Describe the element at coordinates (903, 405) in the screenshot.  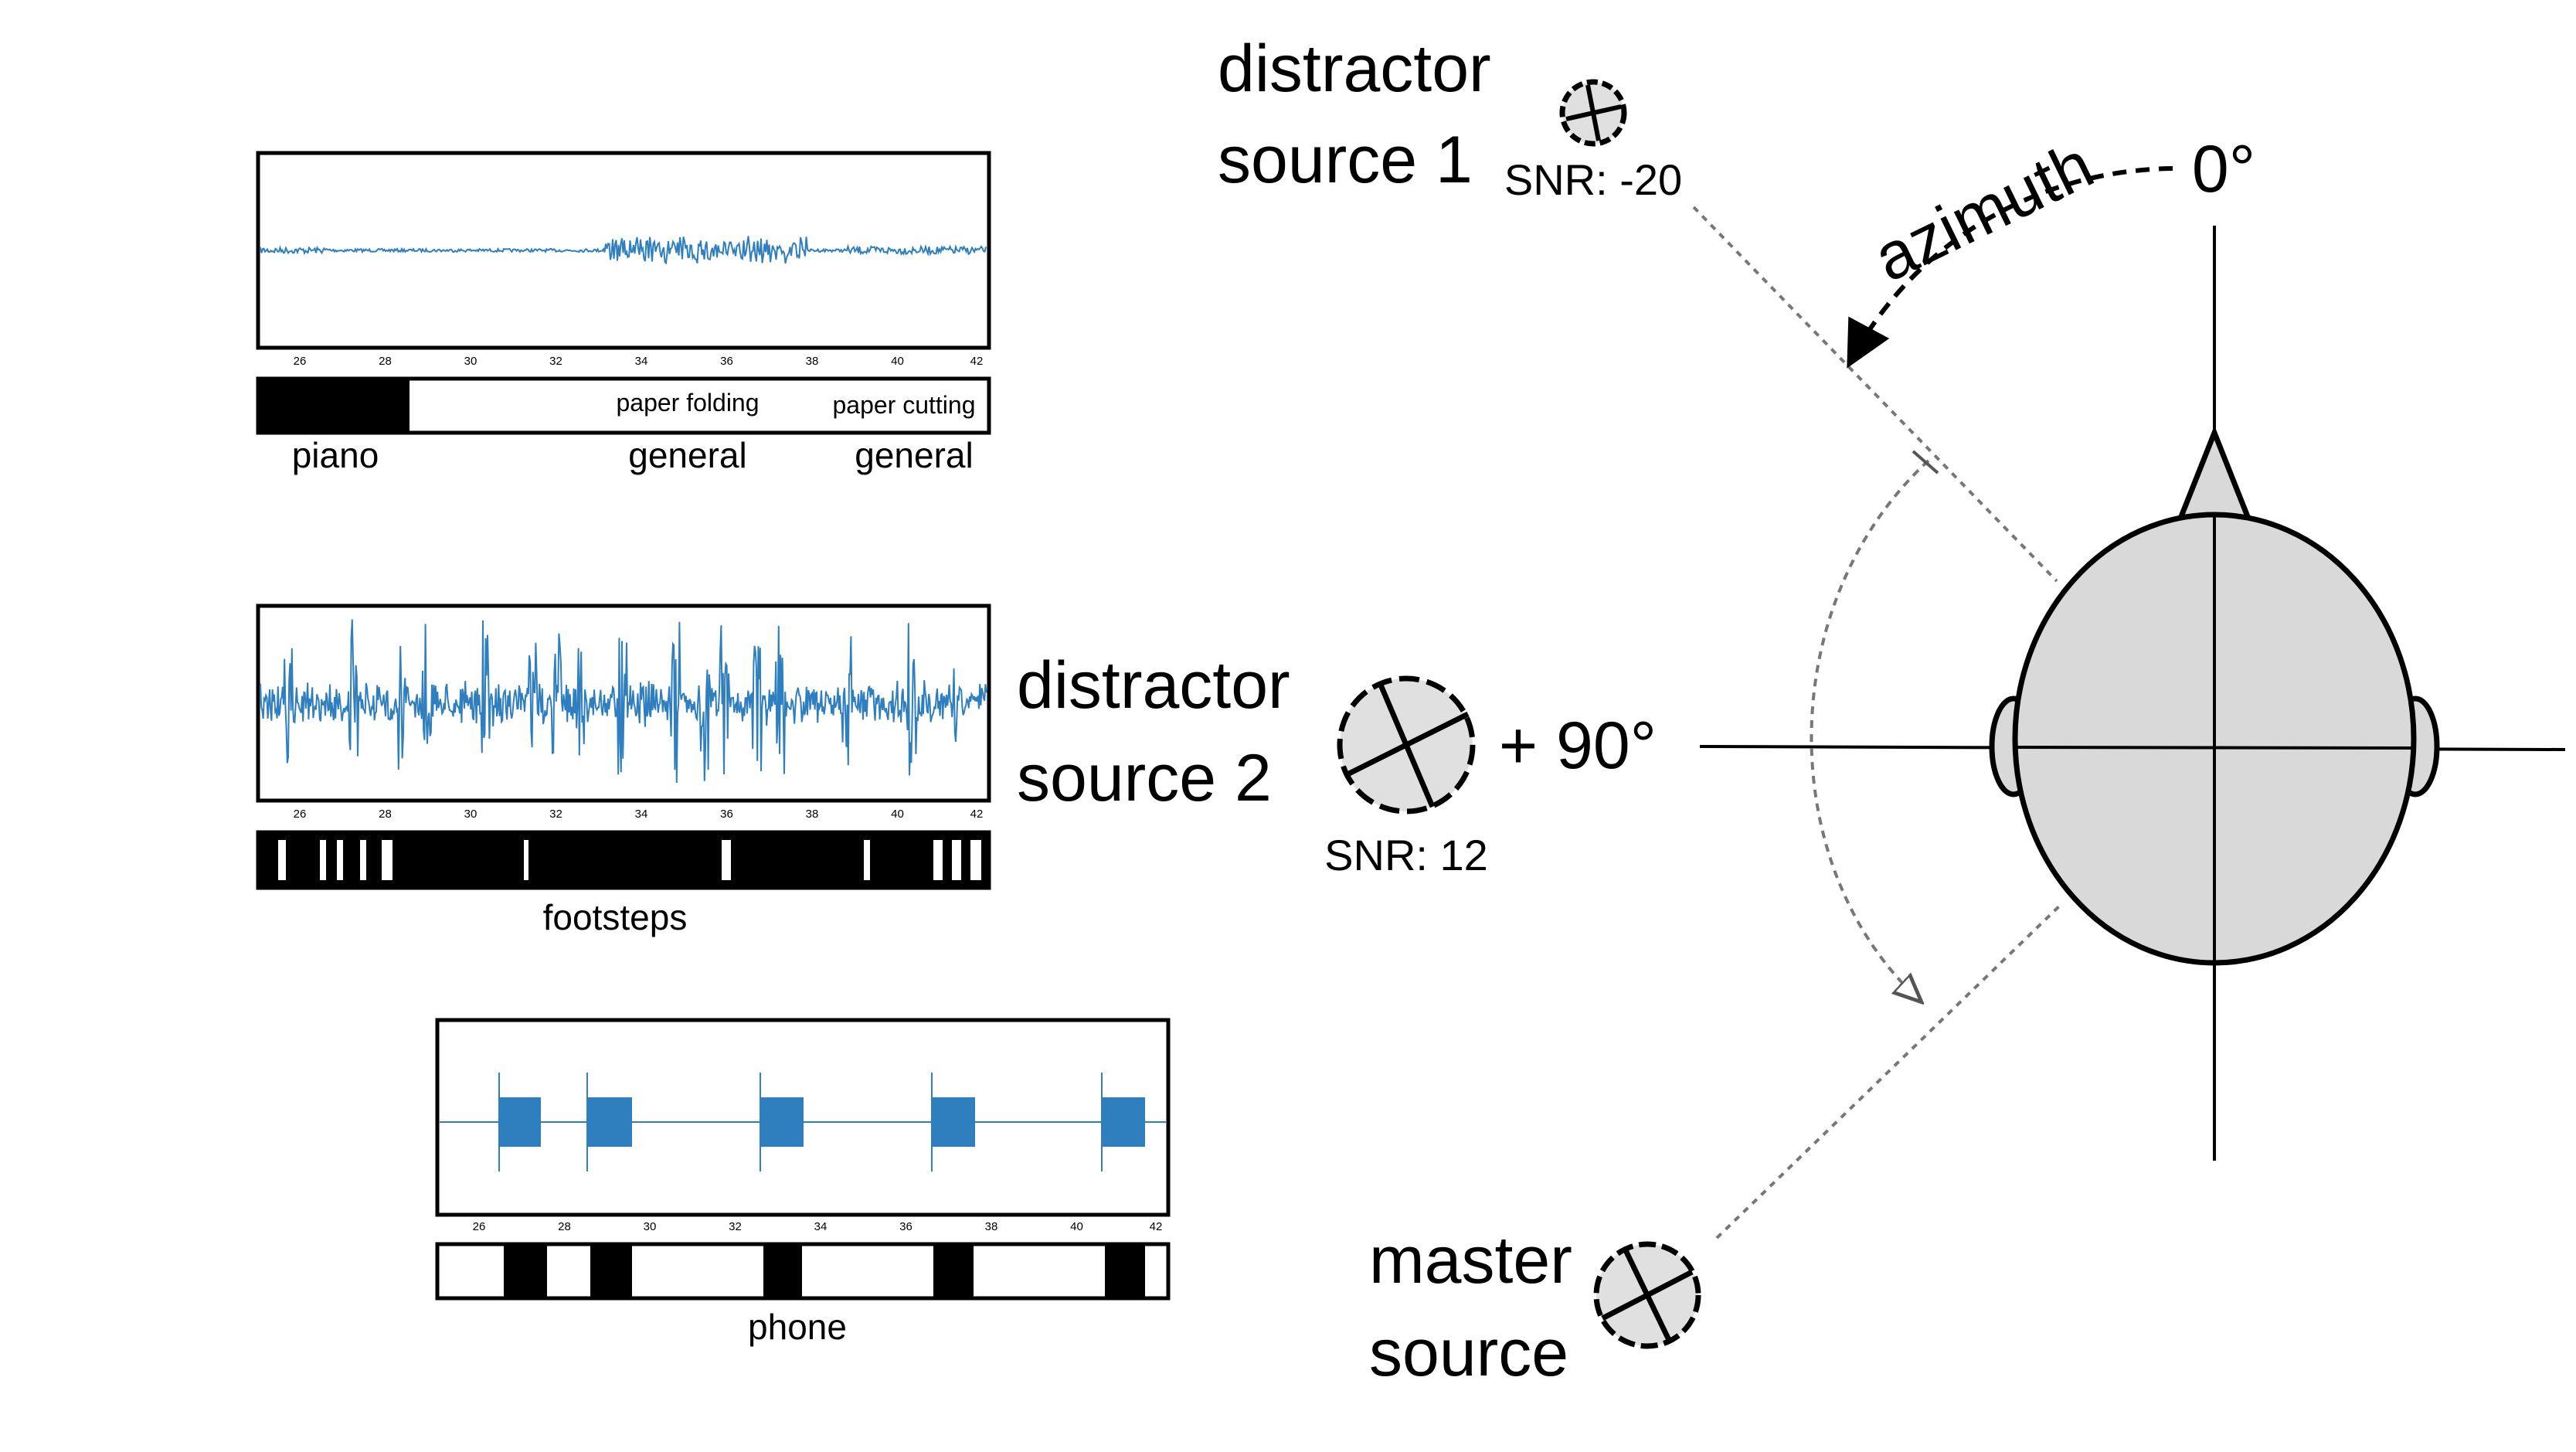
I see `event-label-paper-cutting: paper cutting` at that location.